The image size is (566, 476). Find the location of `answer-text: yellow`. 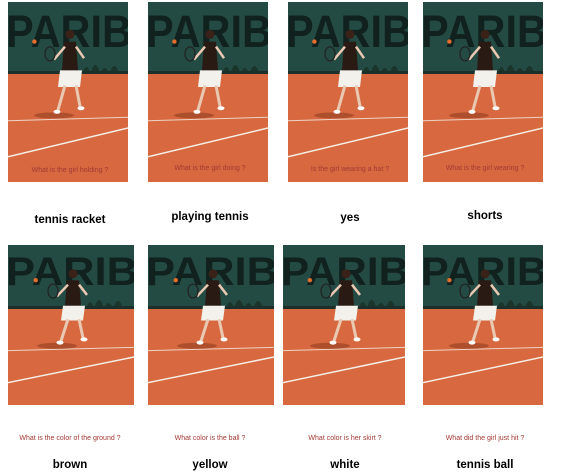

answer-text: yellow is located at coordinates (210, 465).